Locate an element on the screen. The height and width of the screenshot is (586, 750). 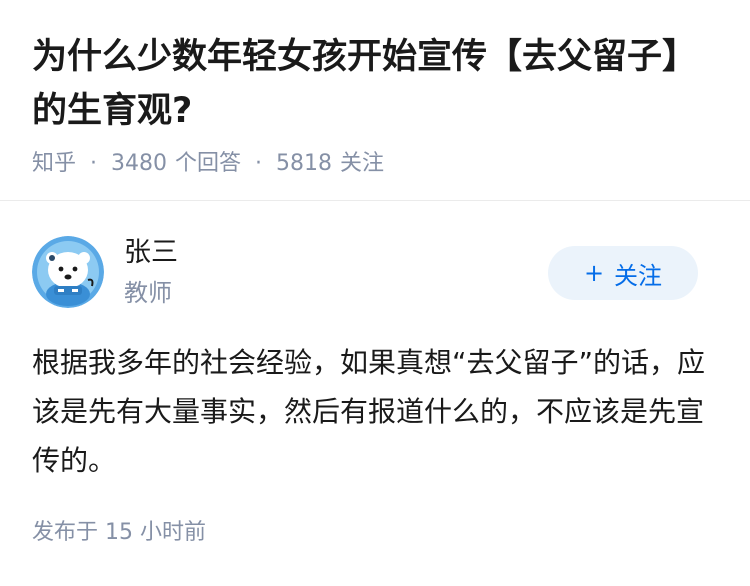
section-divider is located at coordinates (375, 200).